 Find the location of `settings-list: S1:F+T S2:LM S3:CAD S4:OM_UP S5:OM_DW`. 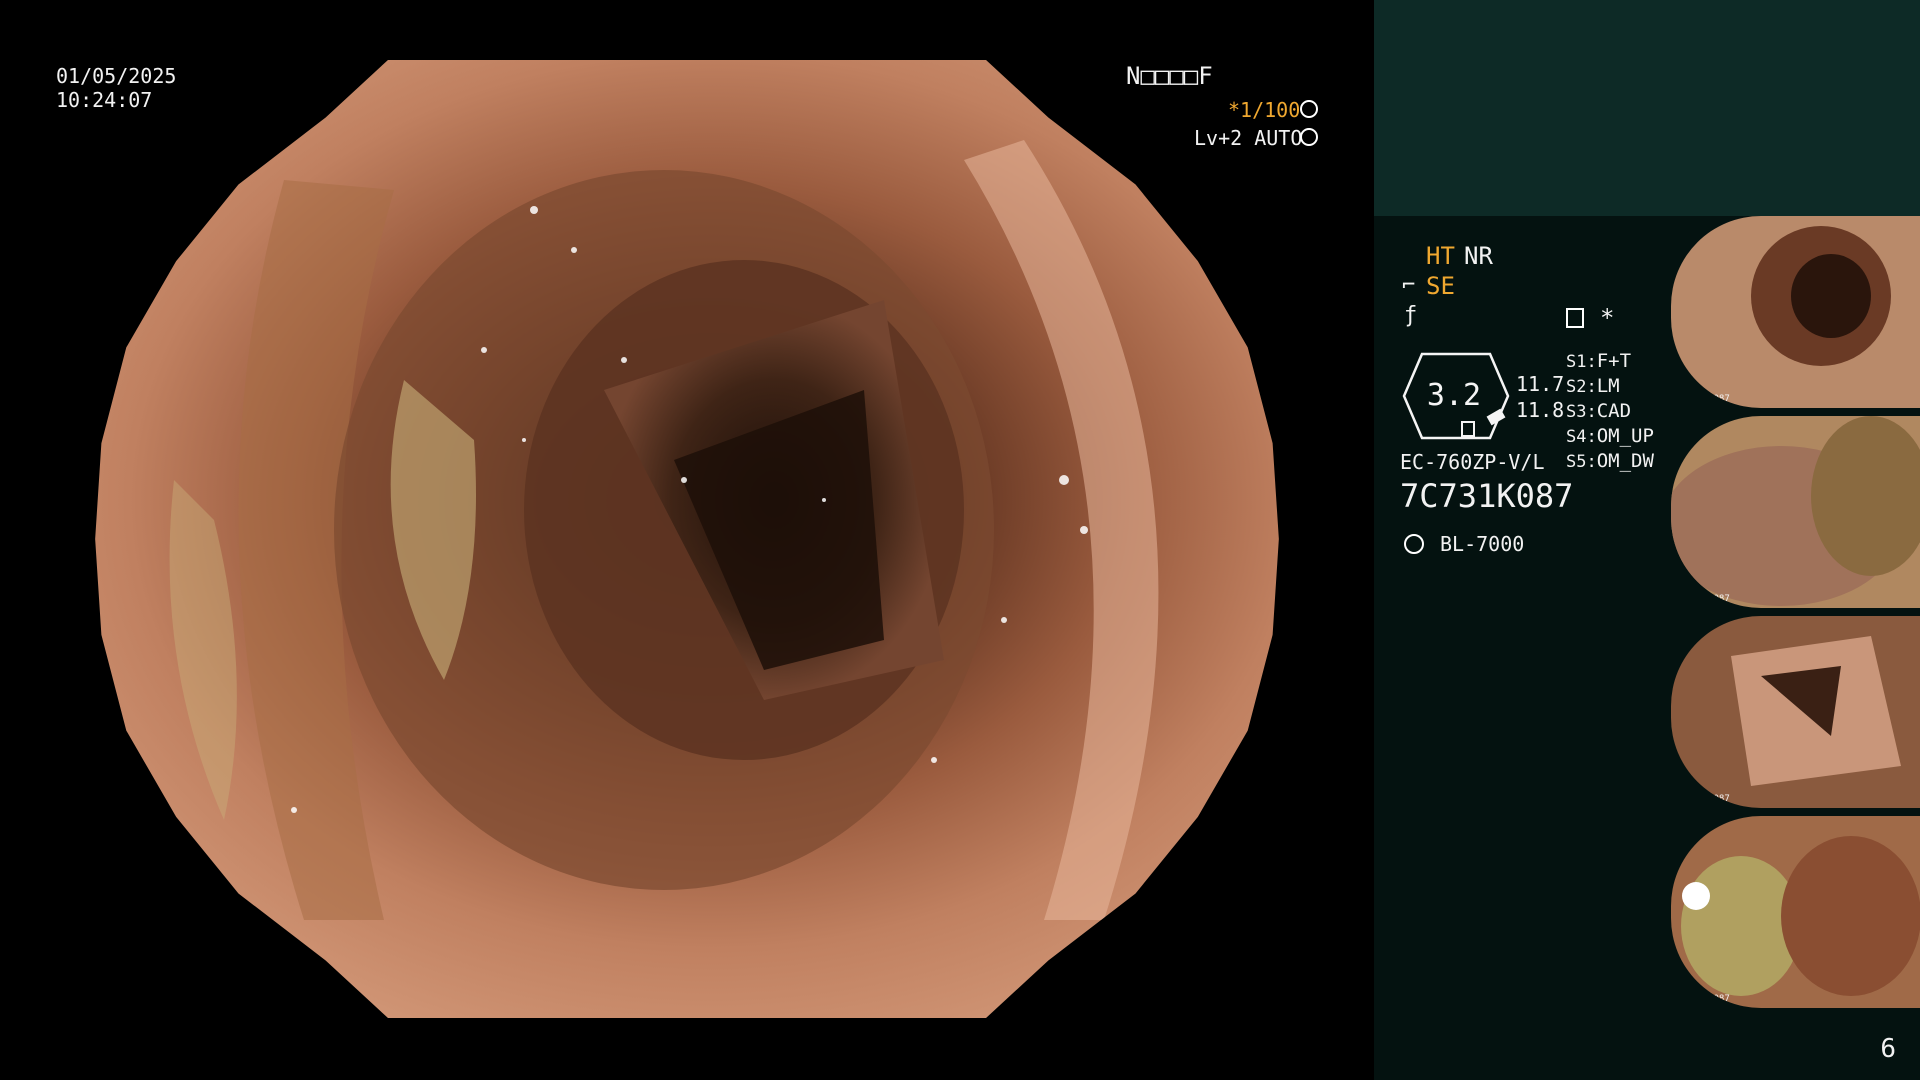

settings-list: S1:F+T S2:LM S3:CAD S4:OM_UP S5:OM_DW is located at coordinates (1610, 412).